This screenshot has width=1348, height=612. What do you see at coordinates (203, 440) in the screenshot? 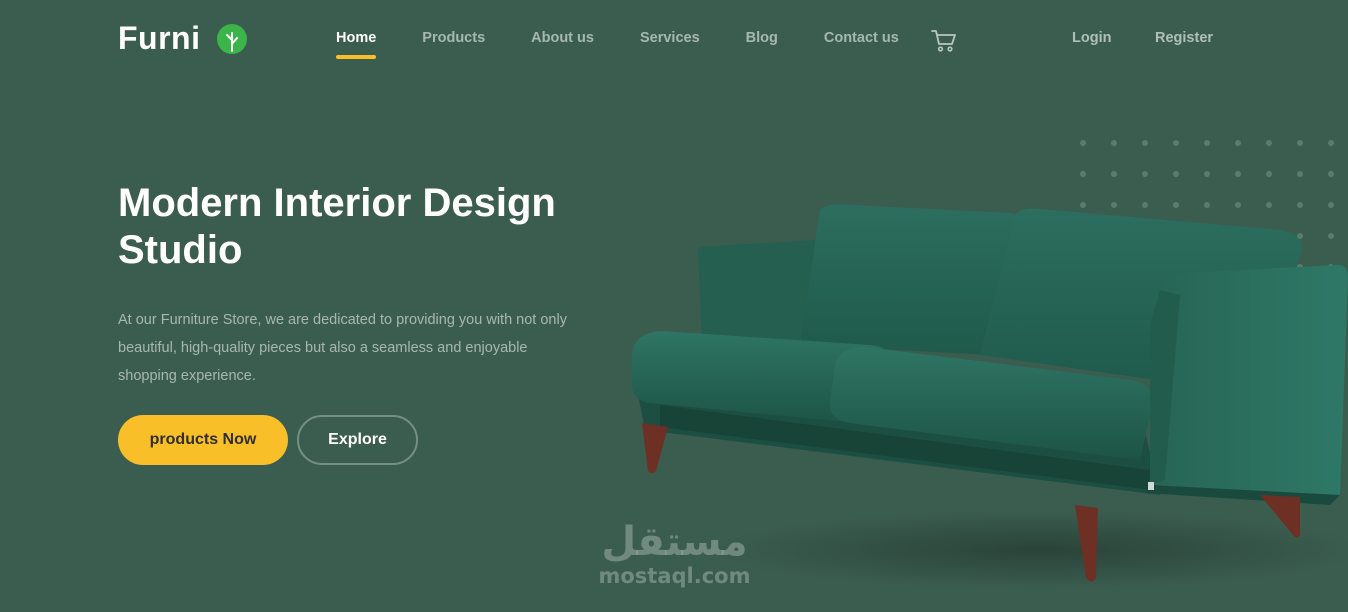
I see `products-now-button: products Now` at bounding box center [203, 440].